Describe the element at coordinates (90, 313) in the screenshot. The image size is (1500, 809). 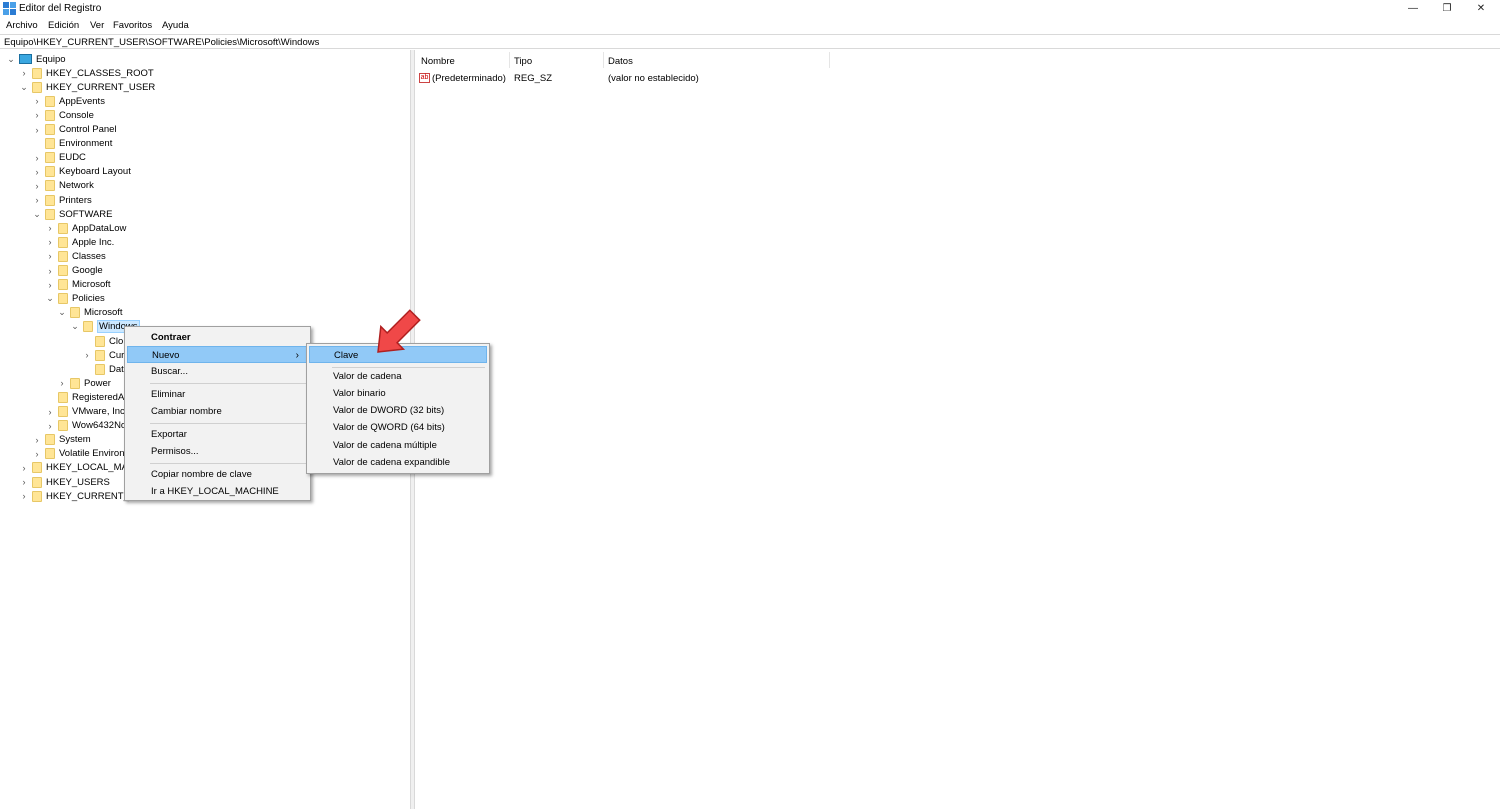
I see `tree-node: ⌄ Microsoft` at that location.